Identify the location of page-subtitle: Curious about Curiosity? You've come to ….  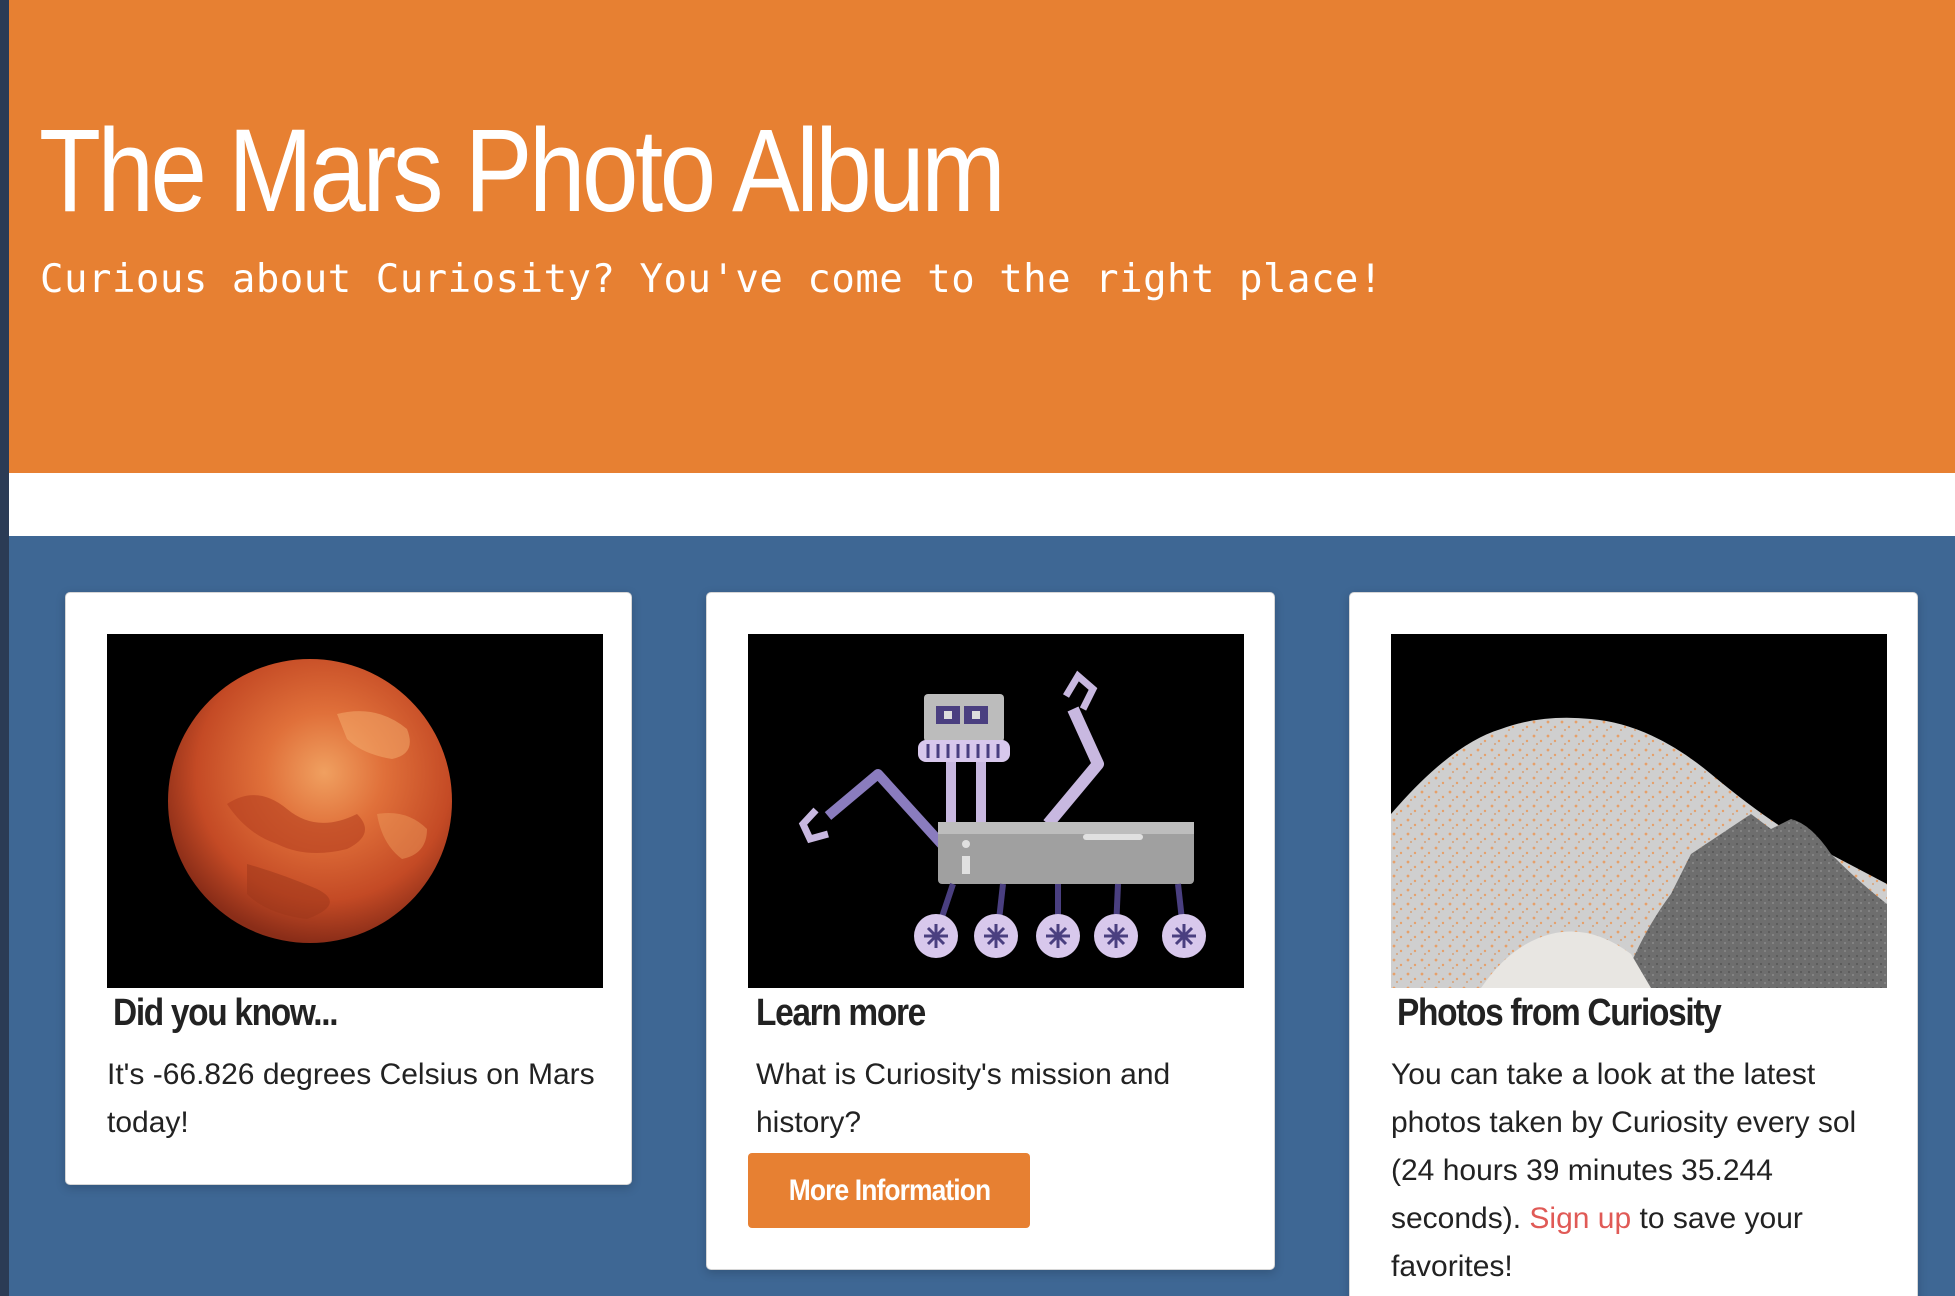
(711, 279).